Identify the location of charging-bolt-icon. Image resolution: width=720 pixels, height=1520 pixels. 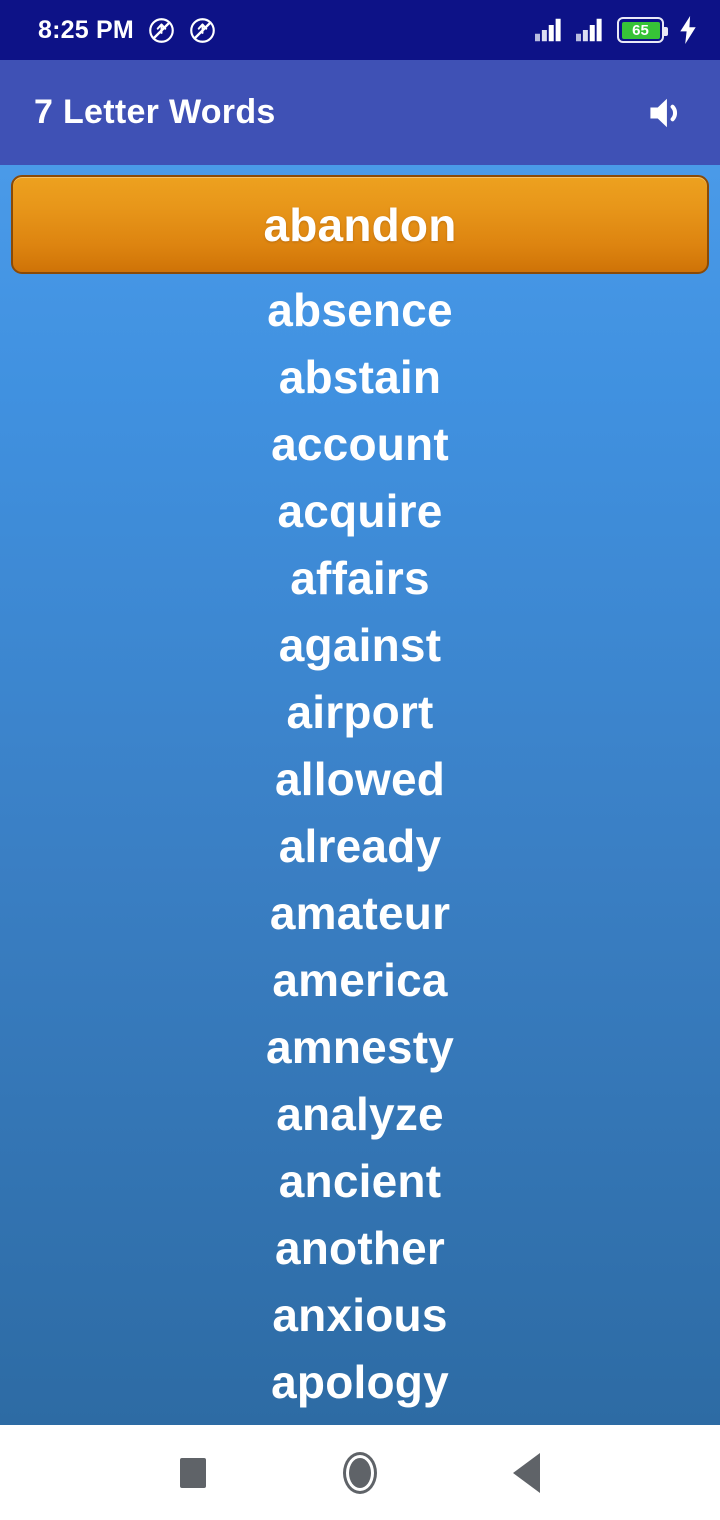
(686, 30).